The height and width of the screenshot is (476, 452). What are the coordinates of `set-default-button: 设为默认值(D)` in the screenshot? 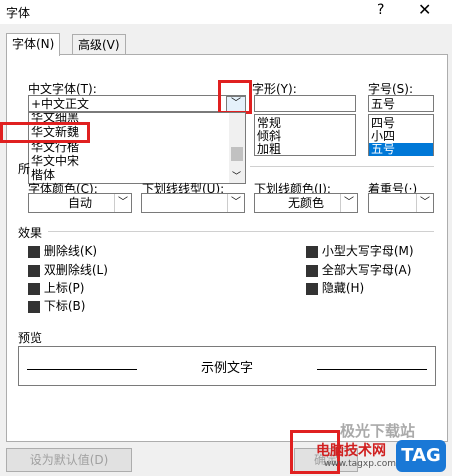 It's located at (69, 460).